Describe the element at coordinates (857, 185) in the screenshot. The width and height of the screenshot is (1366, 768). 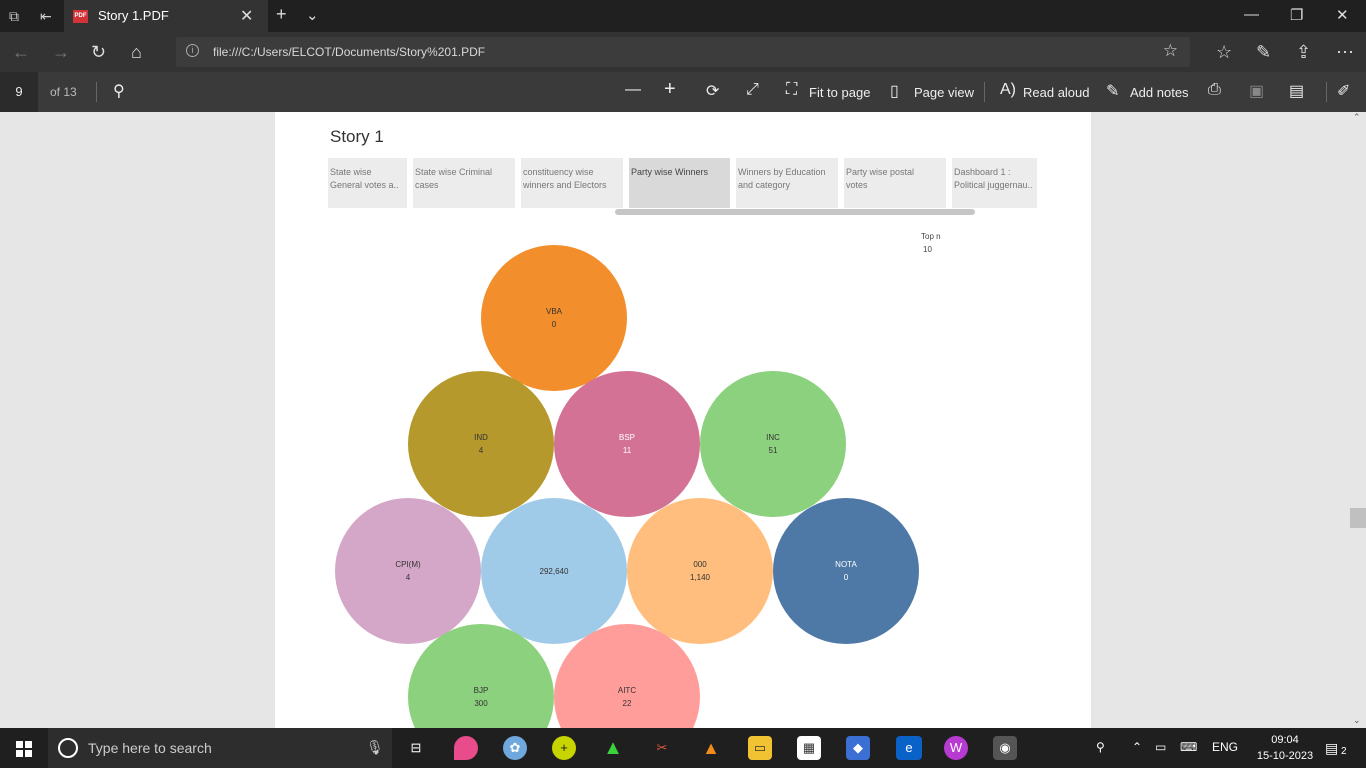
I see `story-tab-label: votes` at that location.